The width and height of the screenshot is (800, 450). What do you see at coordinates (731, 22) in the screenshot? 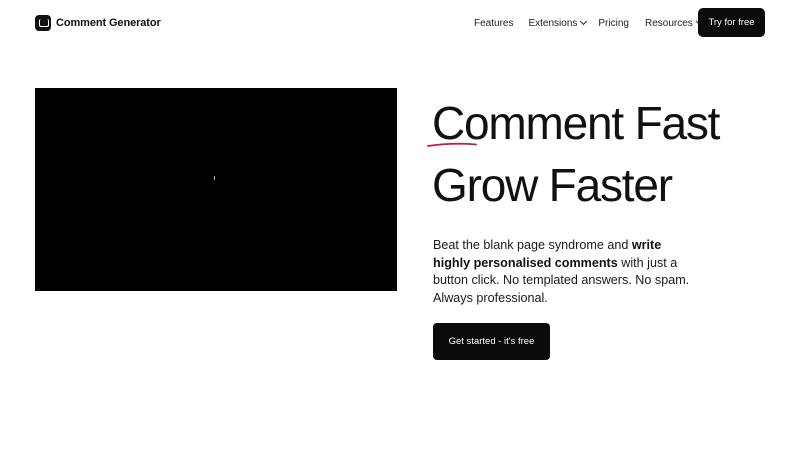
I see `try-for-free-button: Try for free` at bounding box center [731, 22].